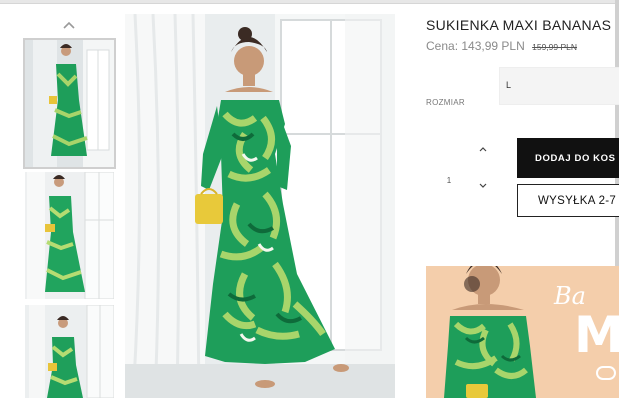 This screenshot has height=398, width=619. What do you see at coordinates (309, 2) in the screenshot?
I see `top-divider` at bounding box center [309, 2].